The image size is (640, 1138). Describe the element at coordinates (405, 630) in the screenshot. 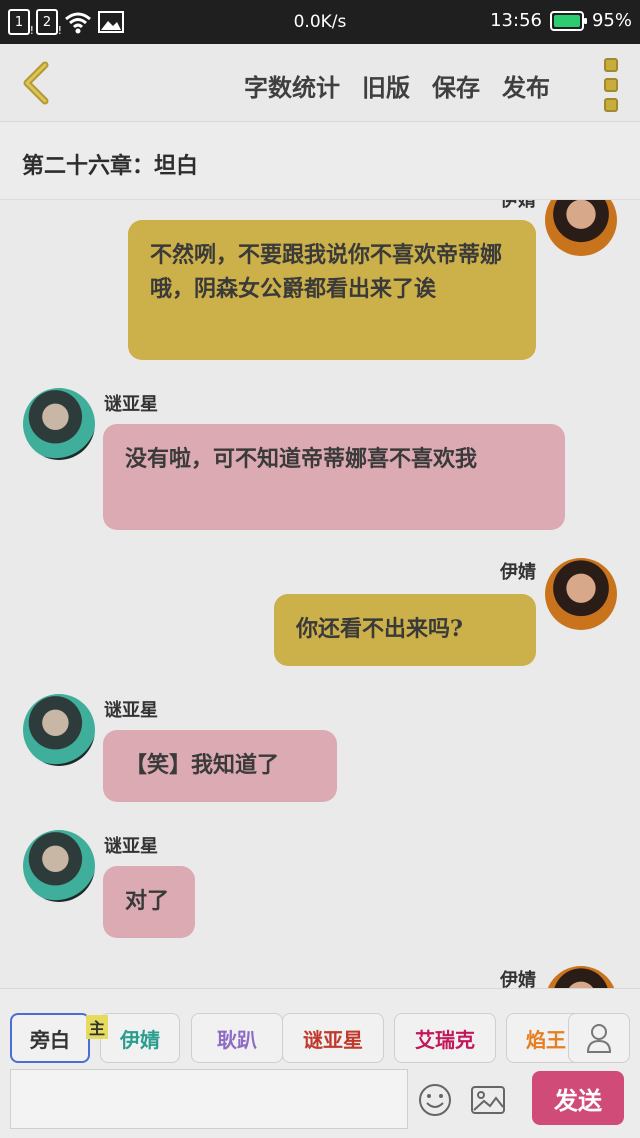

I see `message-bubble: 你还看不出来吗?` at that location.